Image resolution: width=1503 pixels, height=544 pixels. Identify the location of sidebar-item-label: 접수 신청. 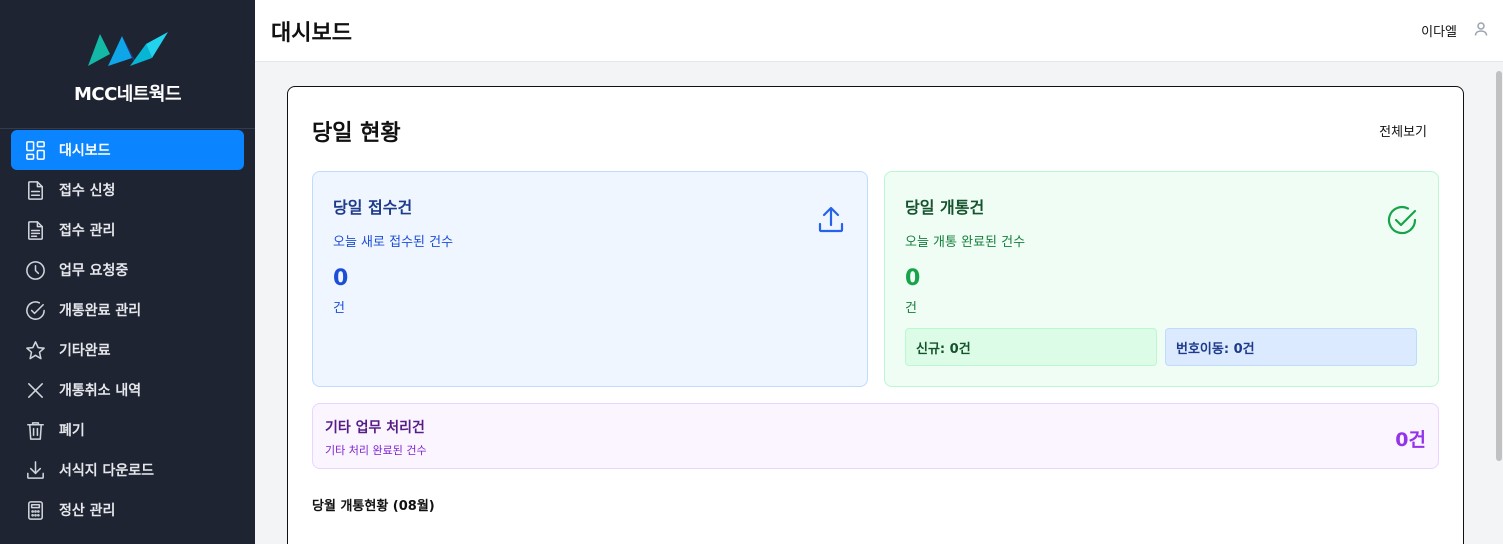
(87, 191).